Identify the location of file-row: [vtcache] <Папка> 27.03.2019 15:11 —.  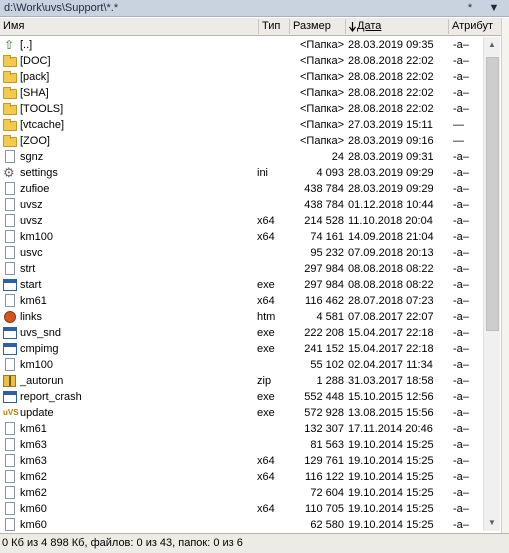
(241, 125).